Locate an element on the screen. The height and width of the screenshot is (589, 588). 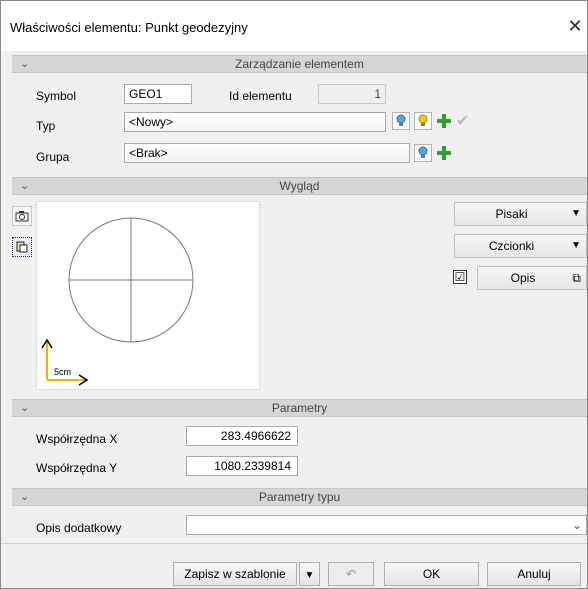
symbol-label: Symbol is located at coordinates (56, 96).